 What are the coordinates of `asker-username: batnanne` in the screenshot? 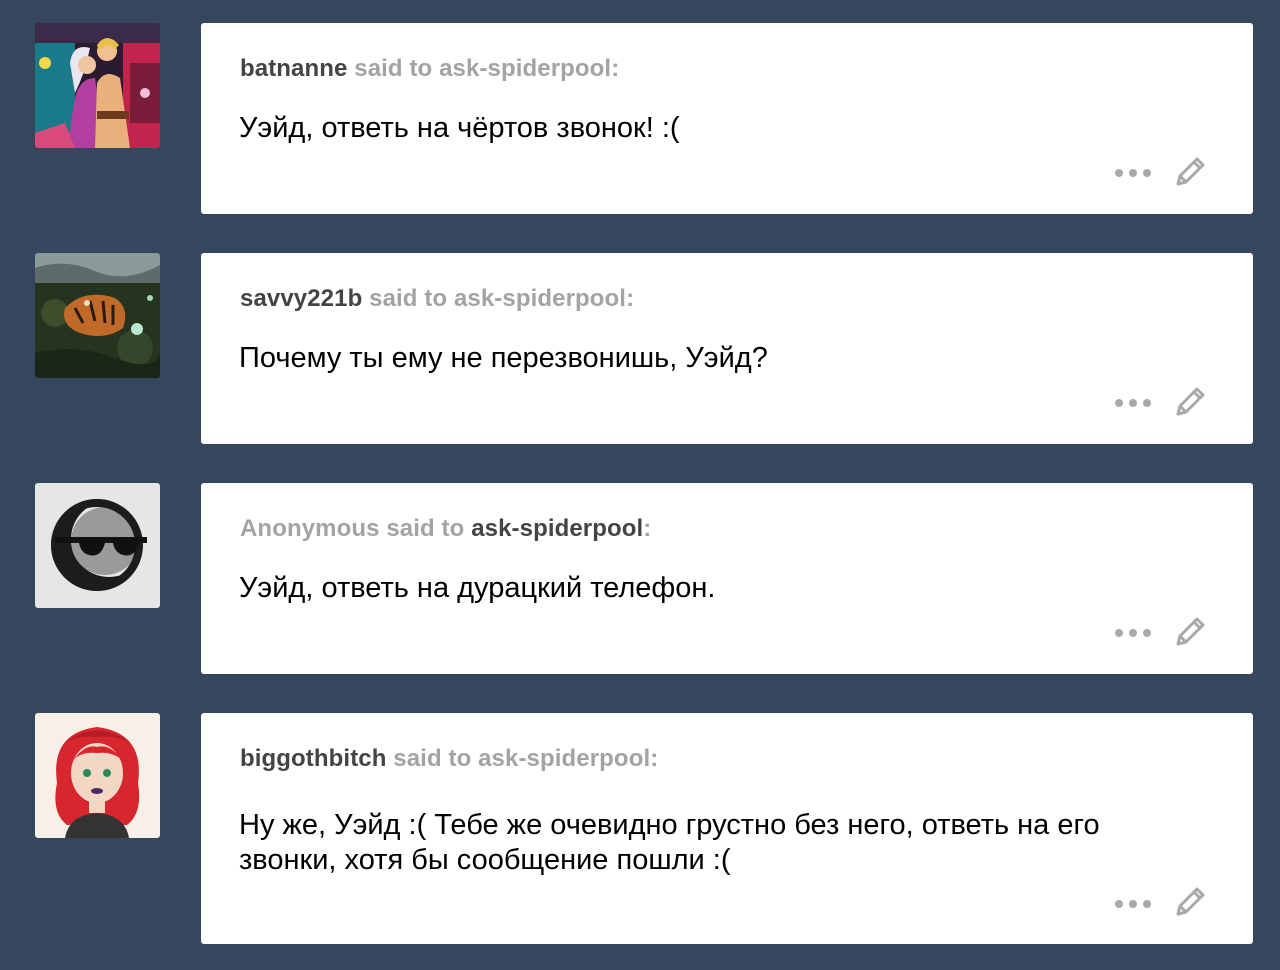 It's located at (293, 68).